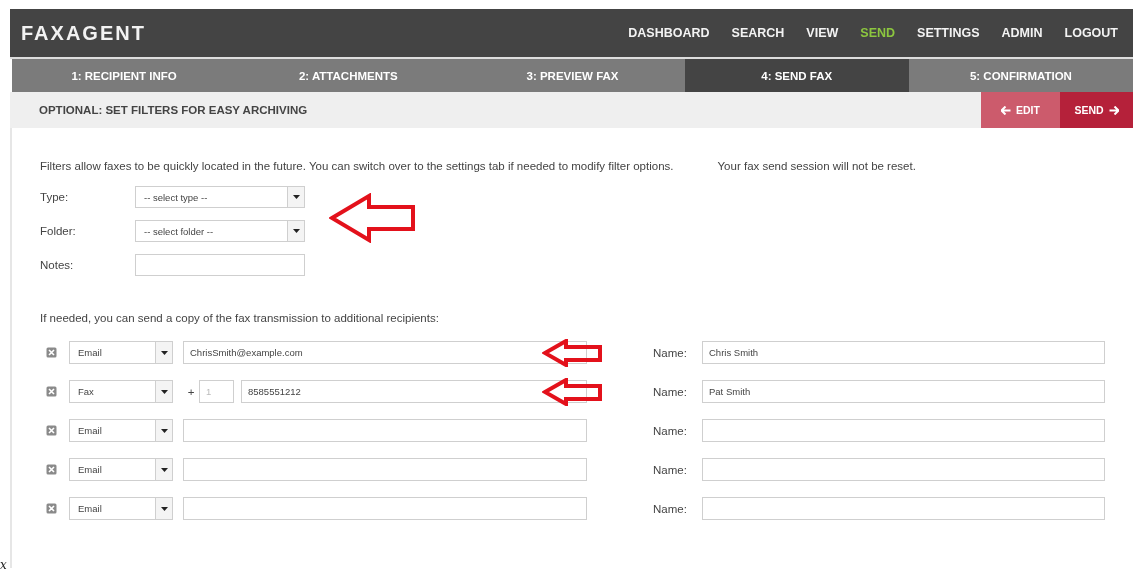 This screenshot has height=571, width=1133. I want to click on field-label: Folder:, so click(58, 231).